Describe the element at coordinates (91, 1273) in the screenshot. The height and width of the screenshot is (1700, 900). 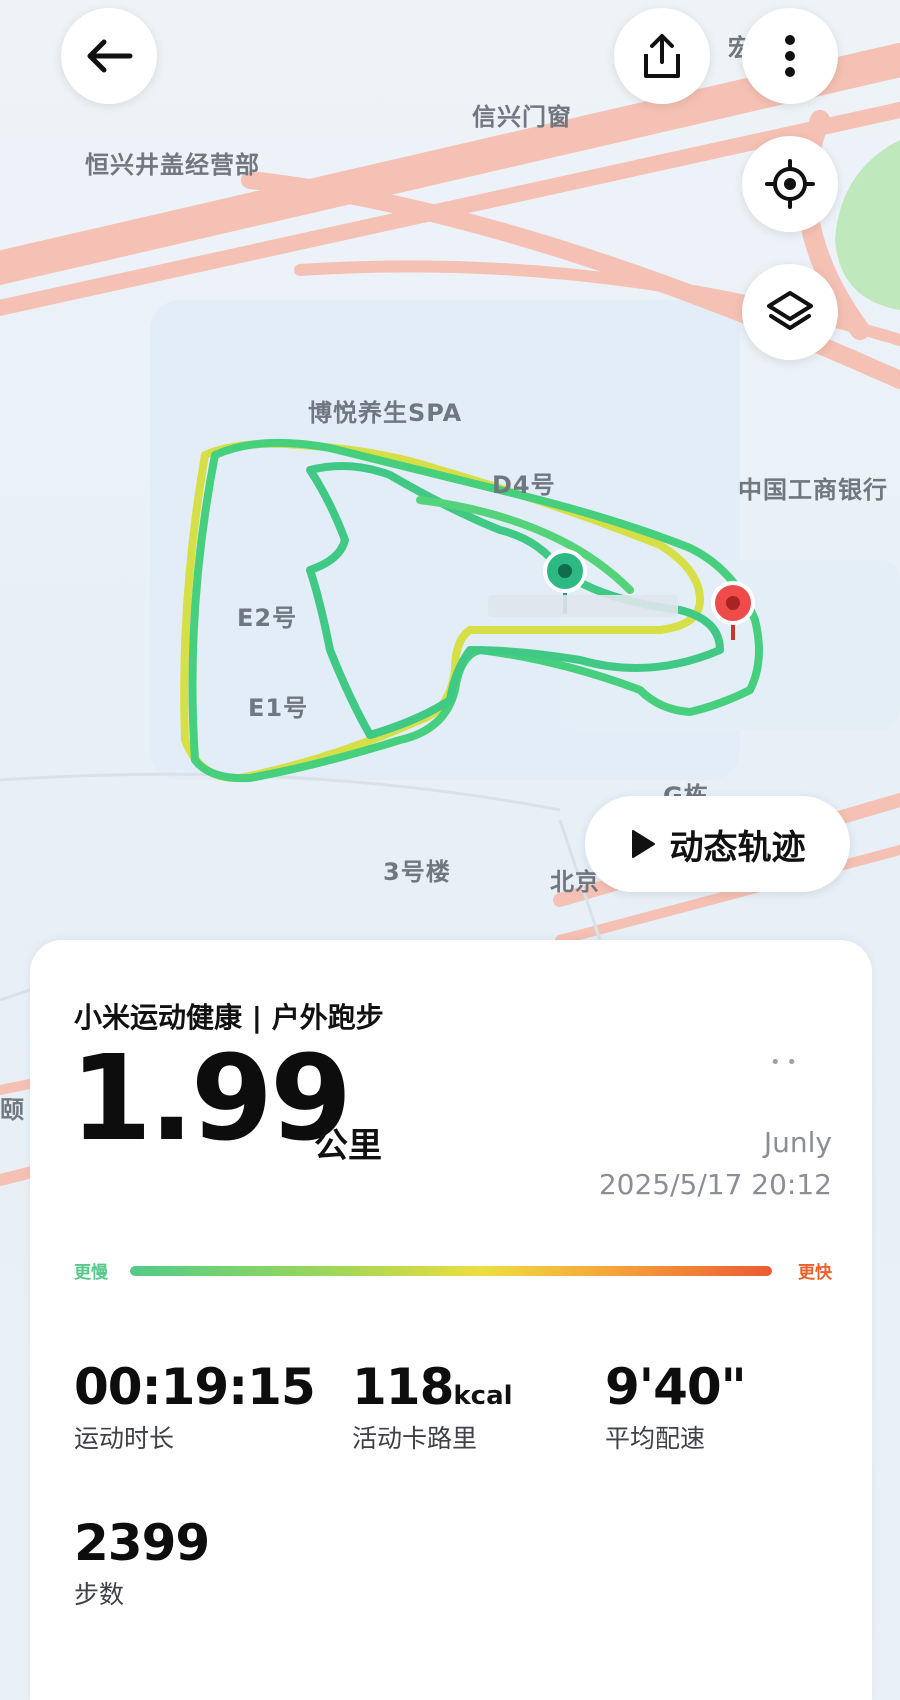
I see `pace-legend-slow: 更慢` at that location.